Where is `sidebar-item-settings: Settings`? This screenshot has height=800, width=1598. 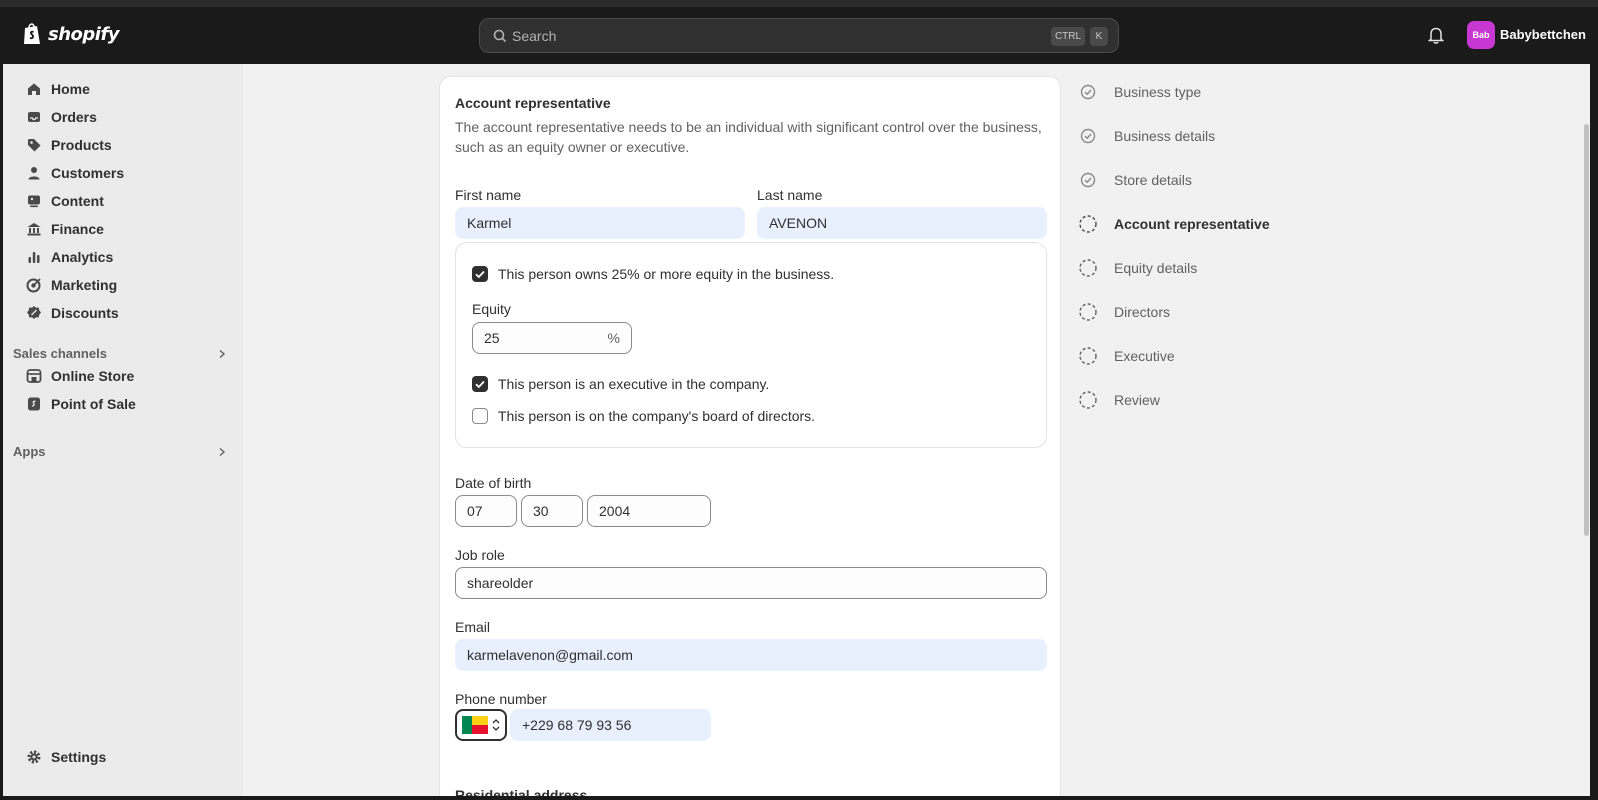
sidebar-item-settings: Settings is located at coordinates (118, 757).